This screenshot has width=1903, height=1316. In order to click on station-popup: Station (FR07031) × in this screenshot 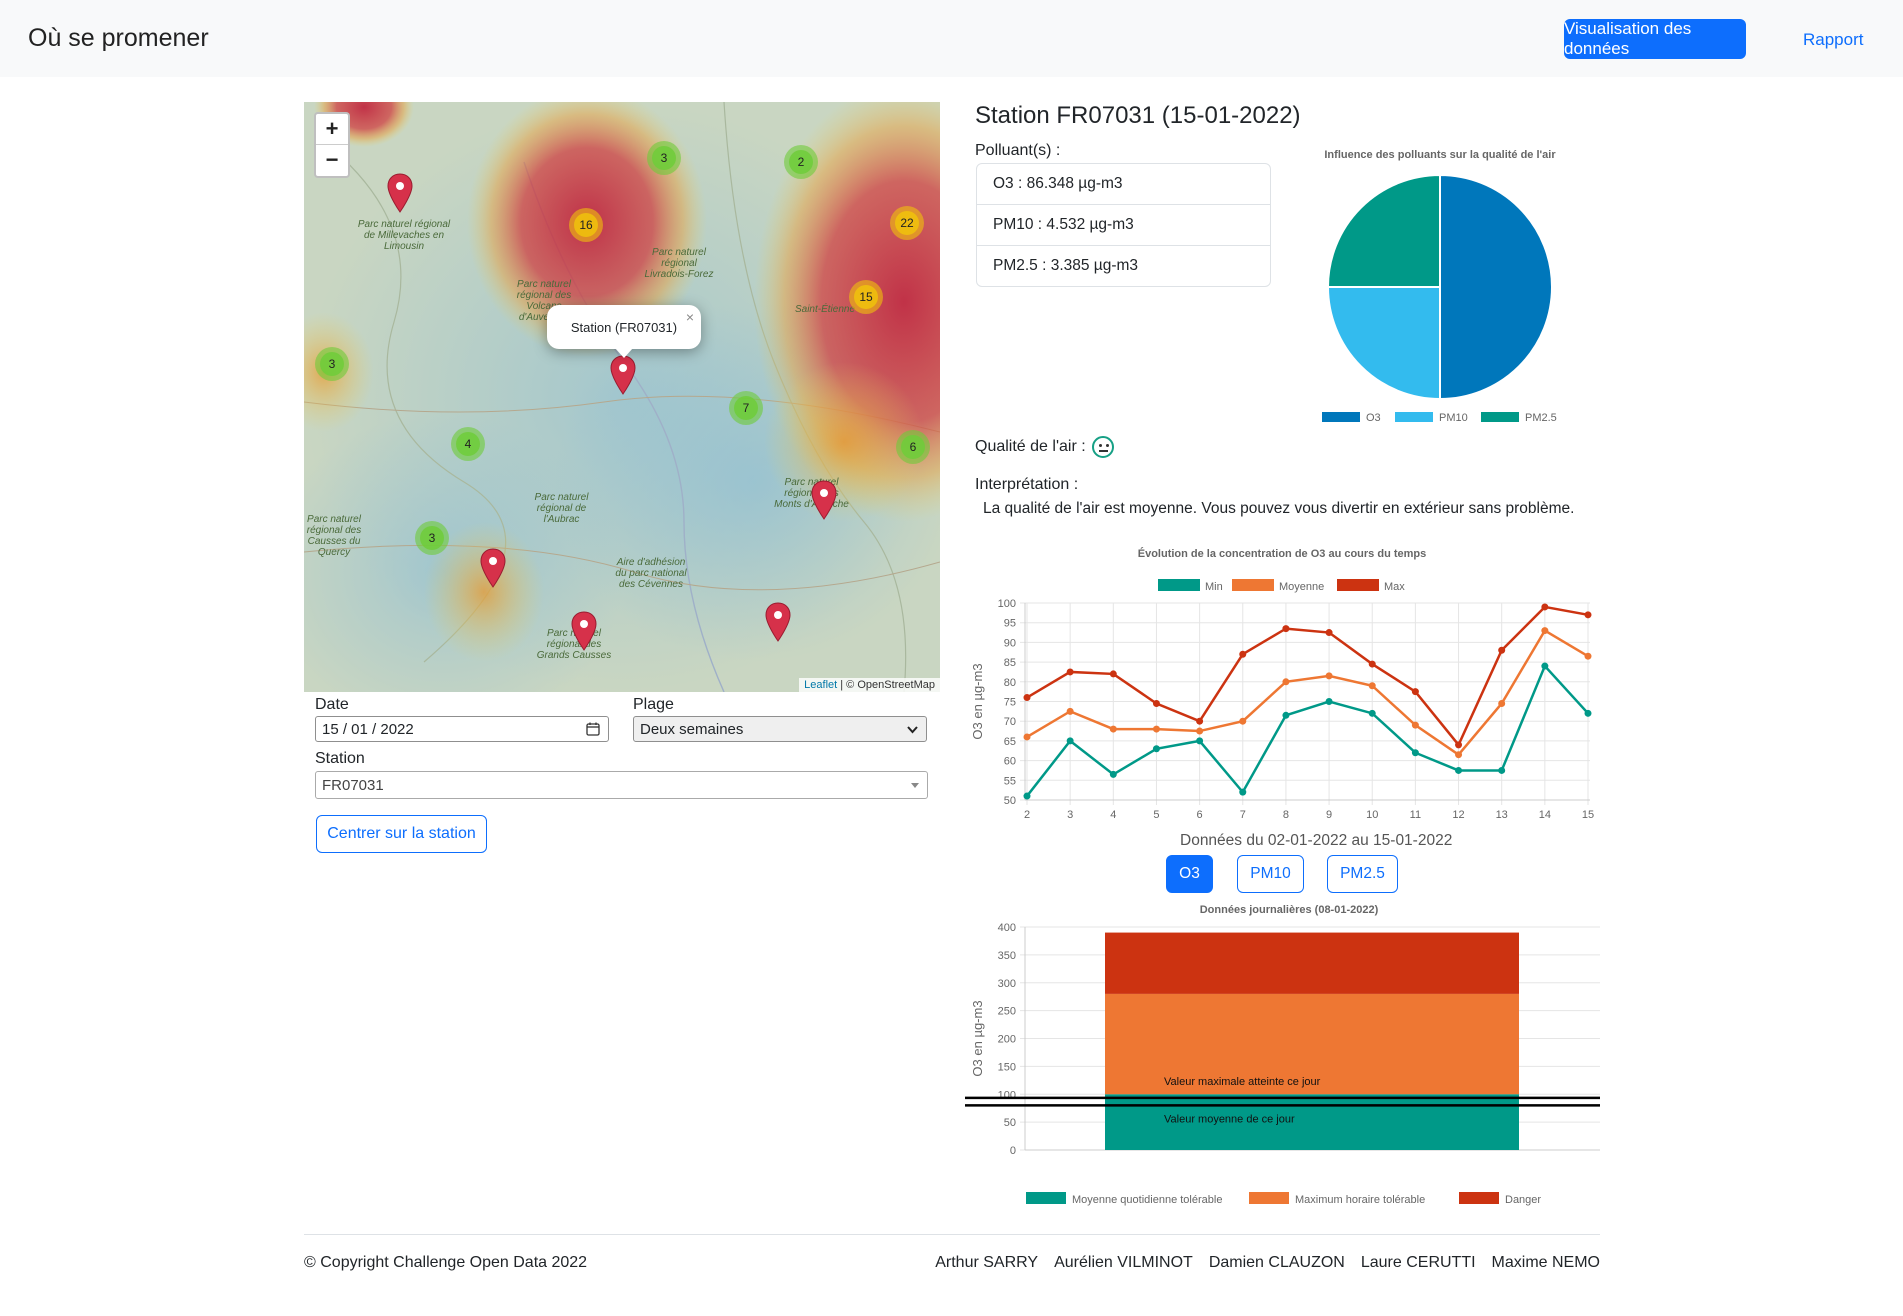, I will do `click(624, 331)`.